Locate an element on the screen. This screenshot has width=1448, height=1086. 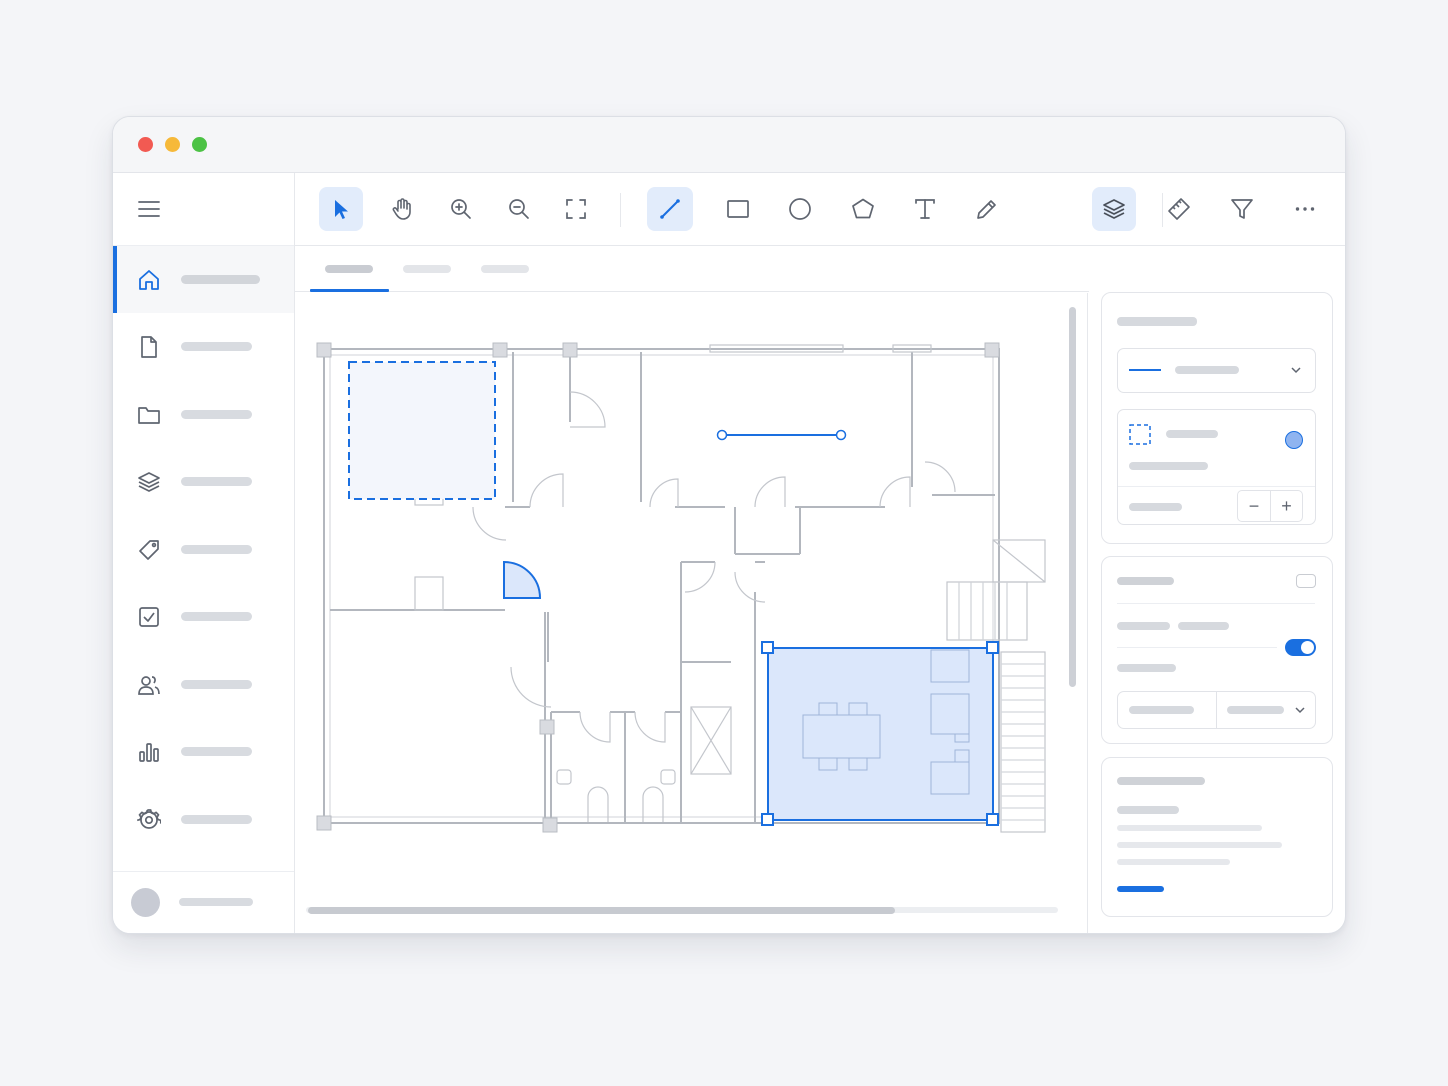
line-tool is located at coordinates (670, 209).